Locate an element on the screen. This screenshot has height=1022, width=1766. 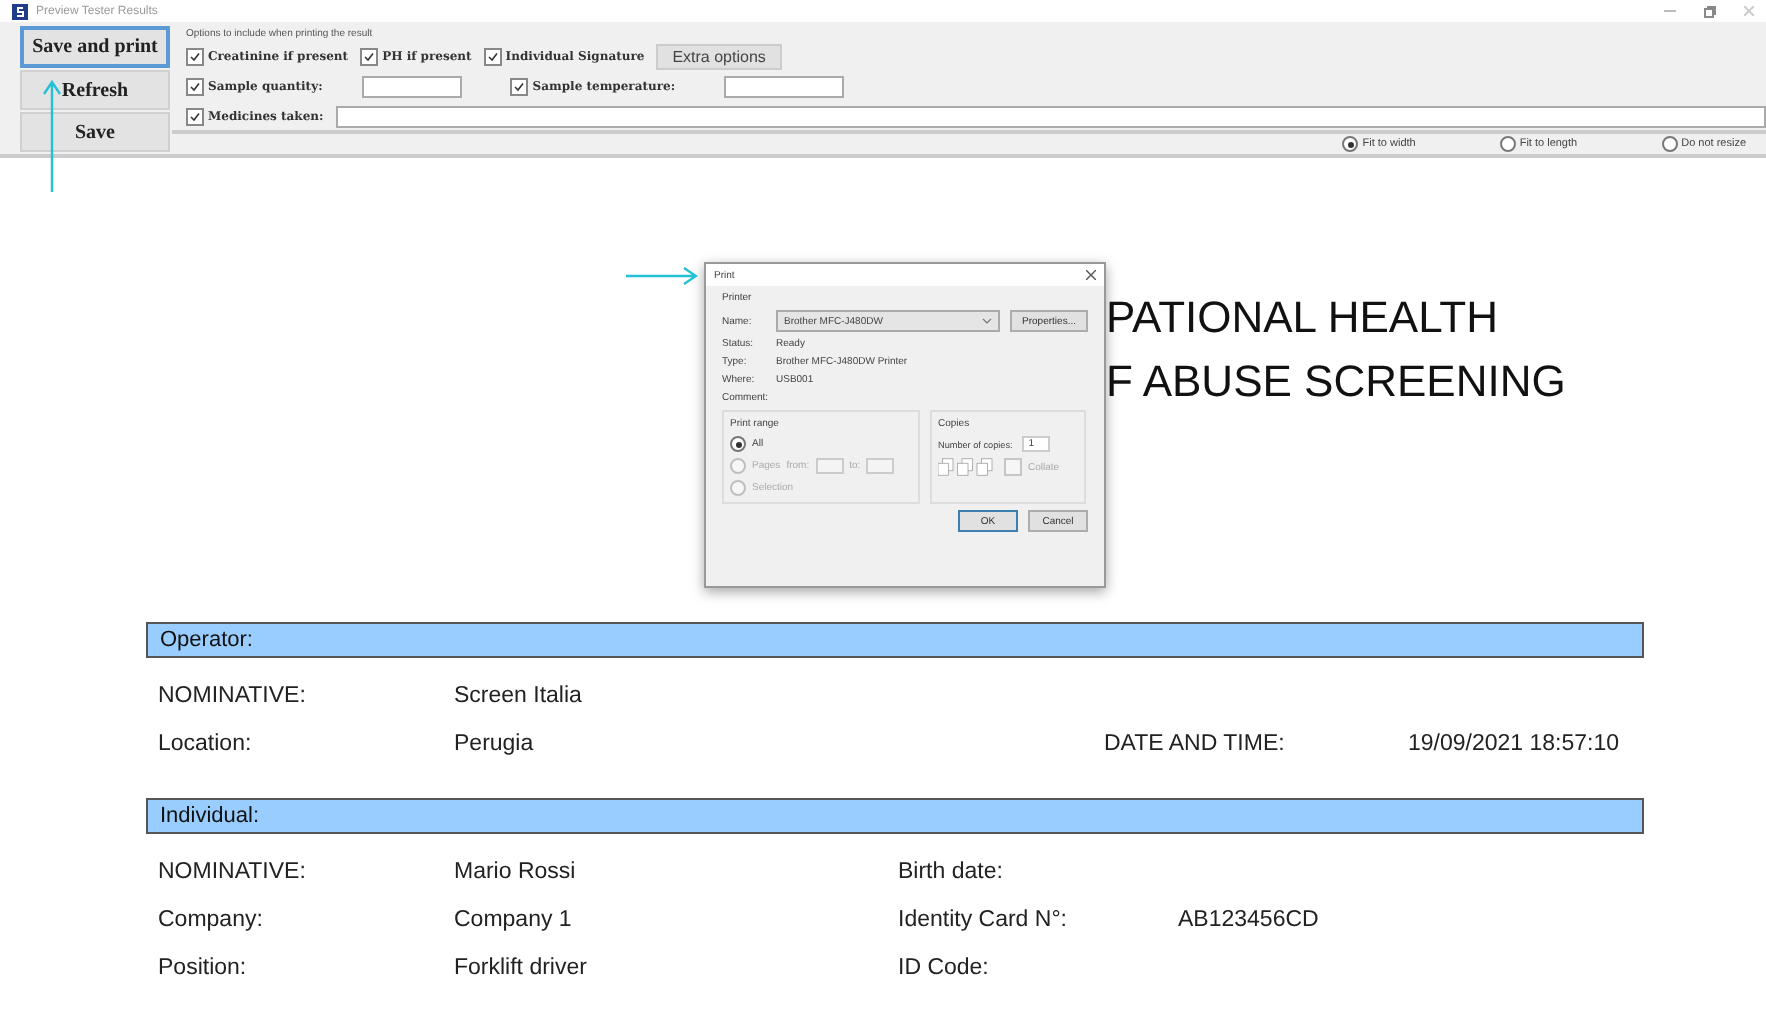
chevron-down-icon is located at coordinates (987, 321).